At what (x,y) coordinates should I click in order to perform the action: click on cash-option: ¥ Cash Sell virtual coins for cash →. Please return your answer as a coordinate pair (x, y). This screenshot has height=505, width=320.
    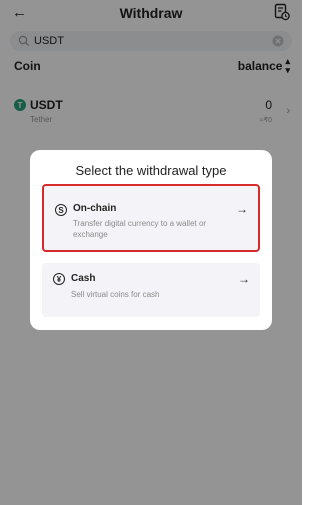
    Looking at the image, I should click on (151, 290).